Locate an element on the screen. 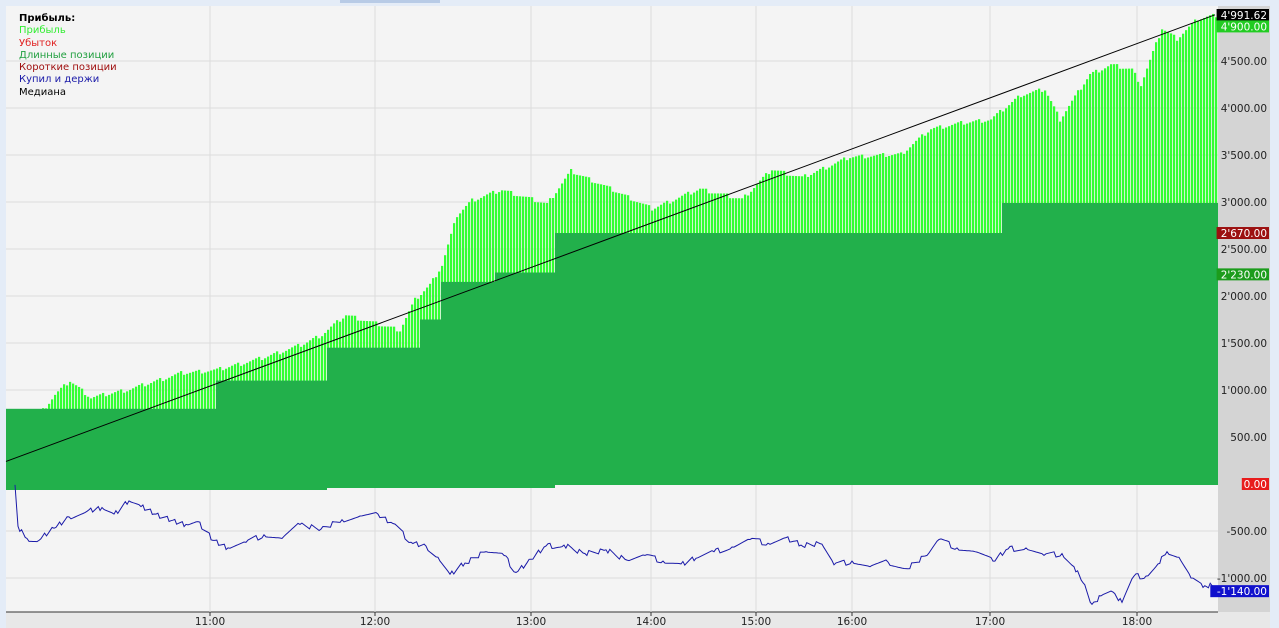  legend-item-short-positions: Короткие позиции is located at coordinates (68, 68).